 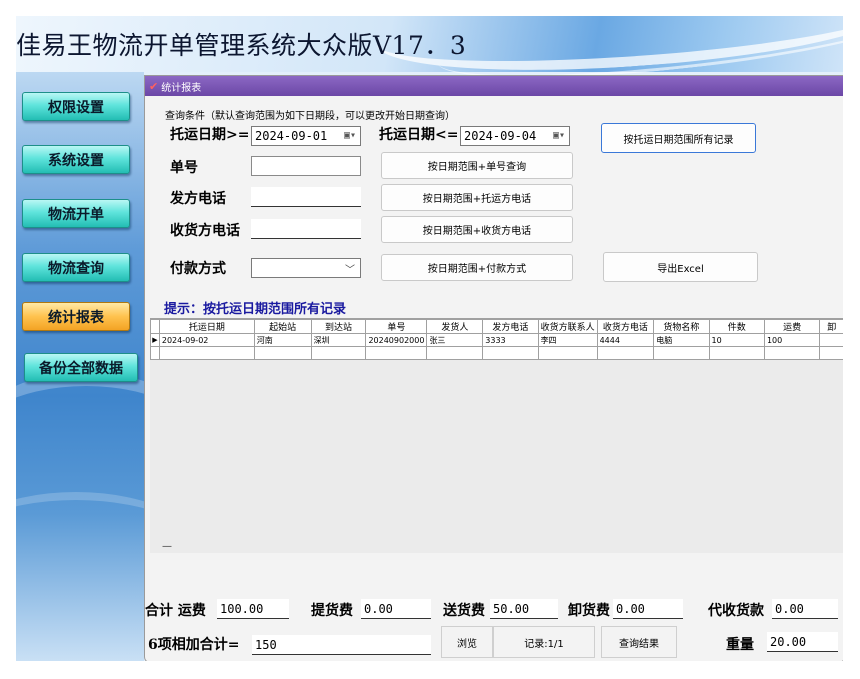 What do you see at coordinates (310, 116) in the screenshot?
I see `query-note: 查询条件（默认查询范围为如下日期段，可以更改开始日期查询）` at bounding box center [310, 116].